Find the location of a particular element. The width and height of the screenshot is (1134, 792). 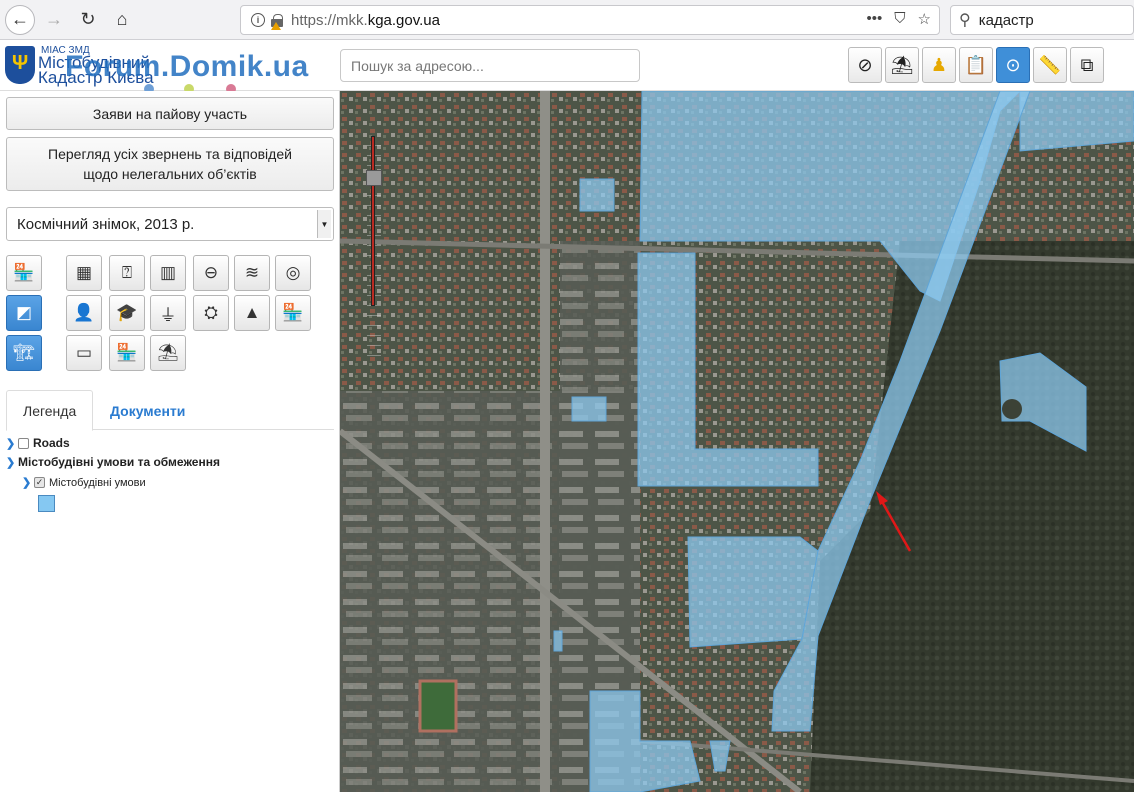

tree-row-roads: ❯ Roads is located at coordinates (38, 443).